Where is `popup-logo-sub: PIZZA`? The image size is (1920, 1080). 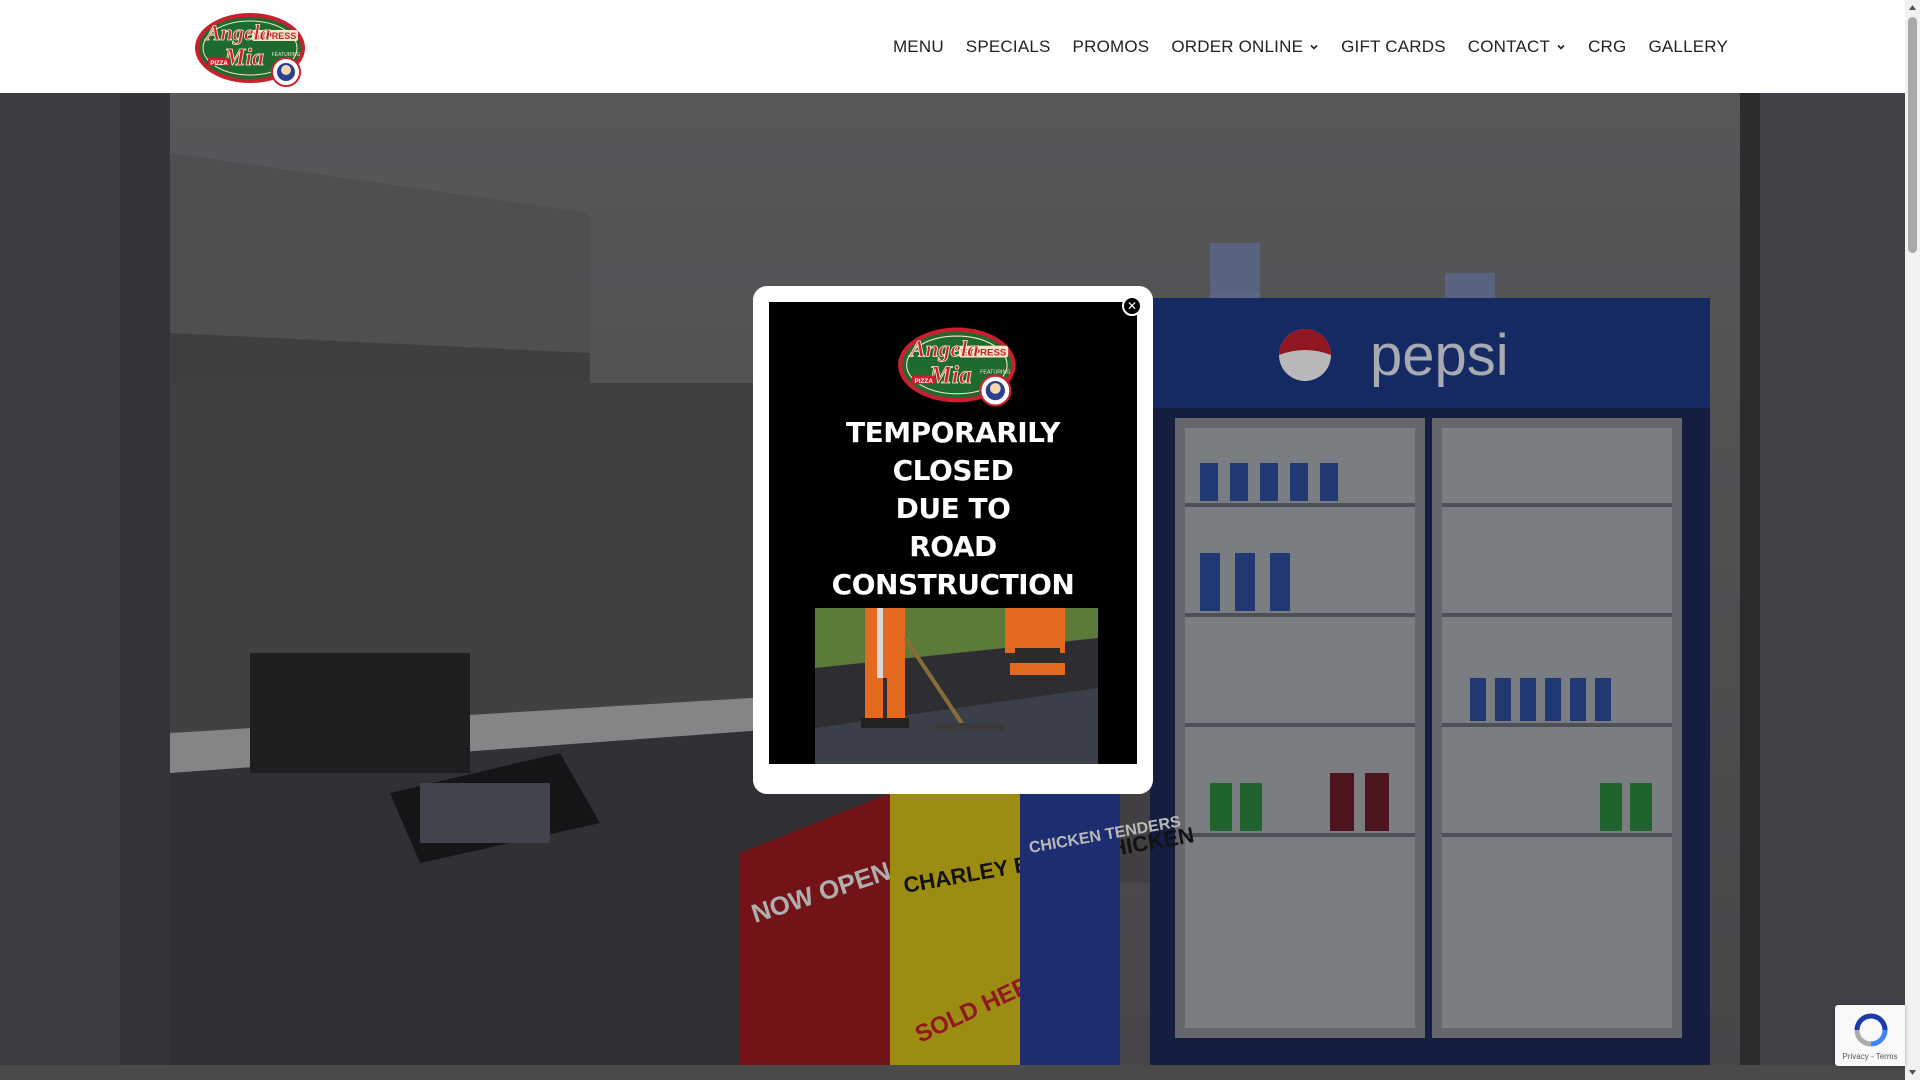
popup-logo-sub: PIZZA is located at coordinates (923, 381).